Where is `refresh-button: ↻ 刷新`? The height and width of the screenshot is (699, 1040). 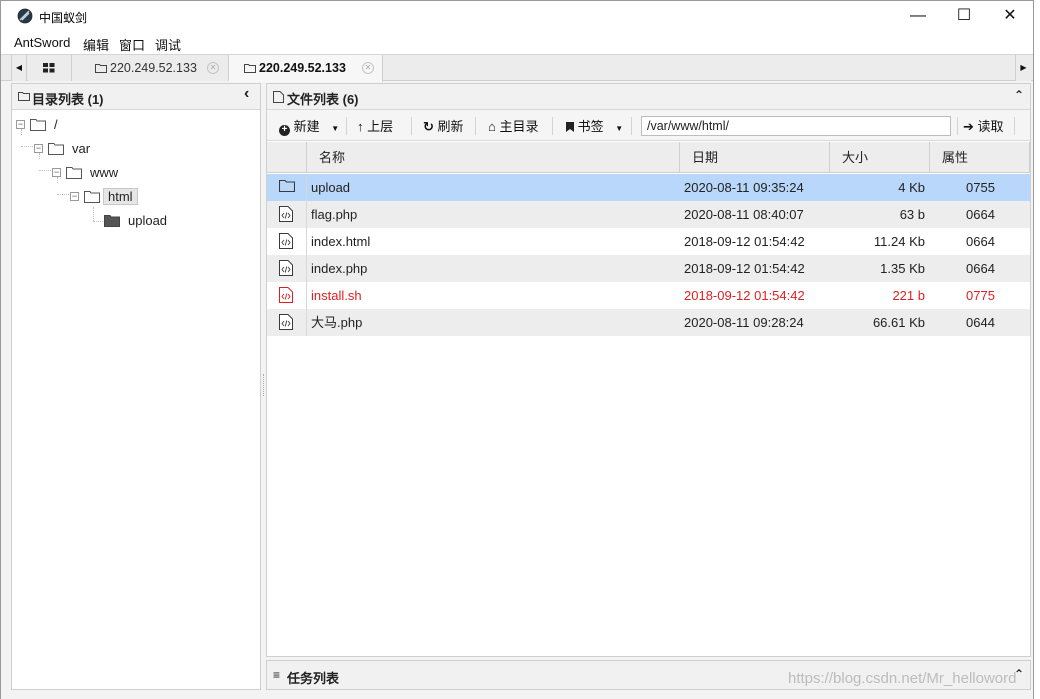 refresh-button: ↻ 刷新 is located at coordinates (443, 126).